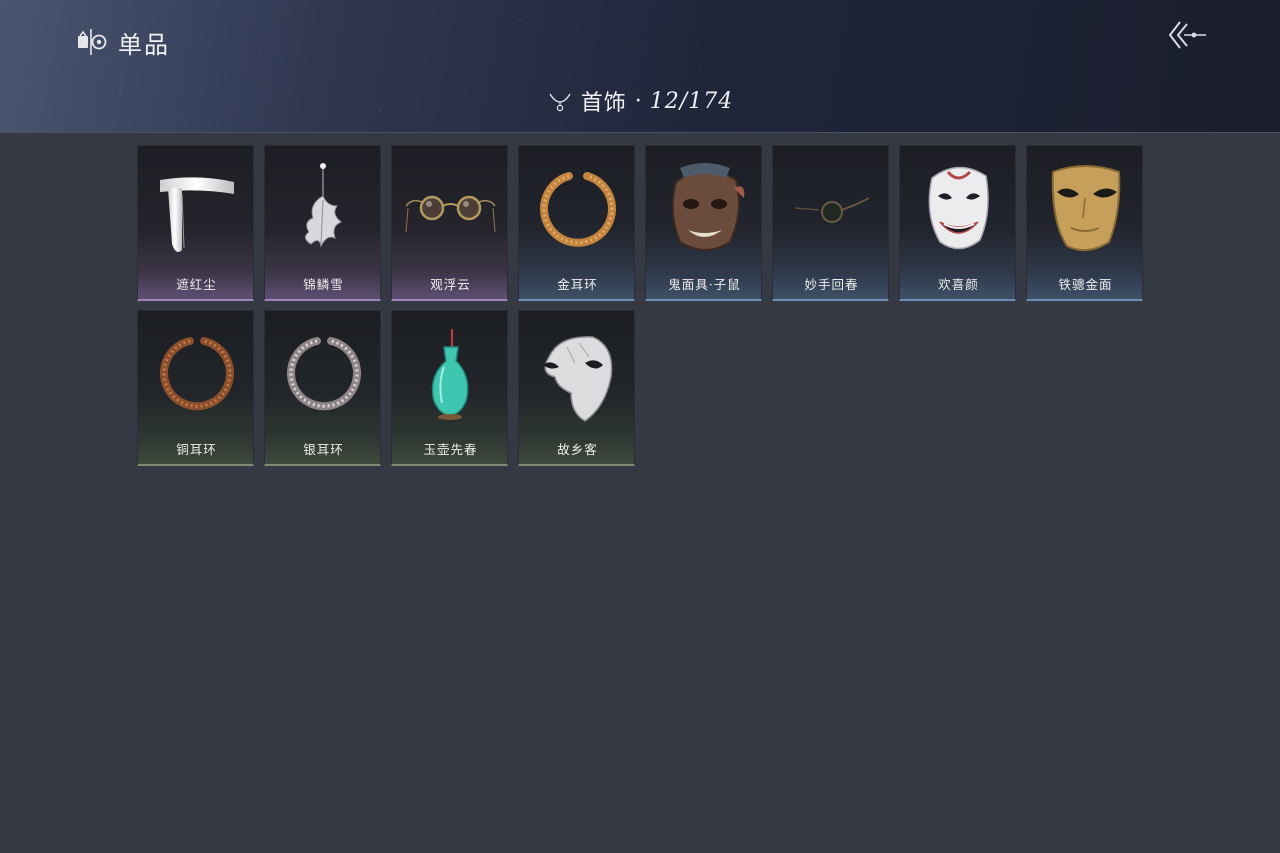 This screenshot has width=1280, height=853. I want to click on item-card: 故乡客, so click(576, 388).